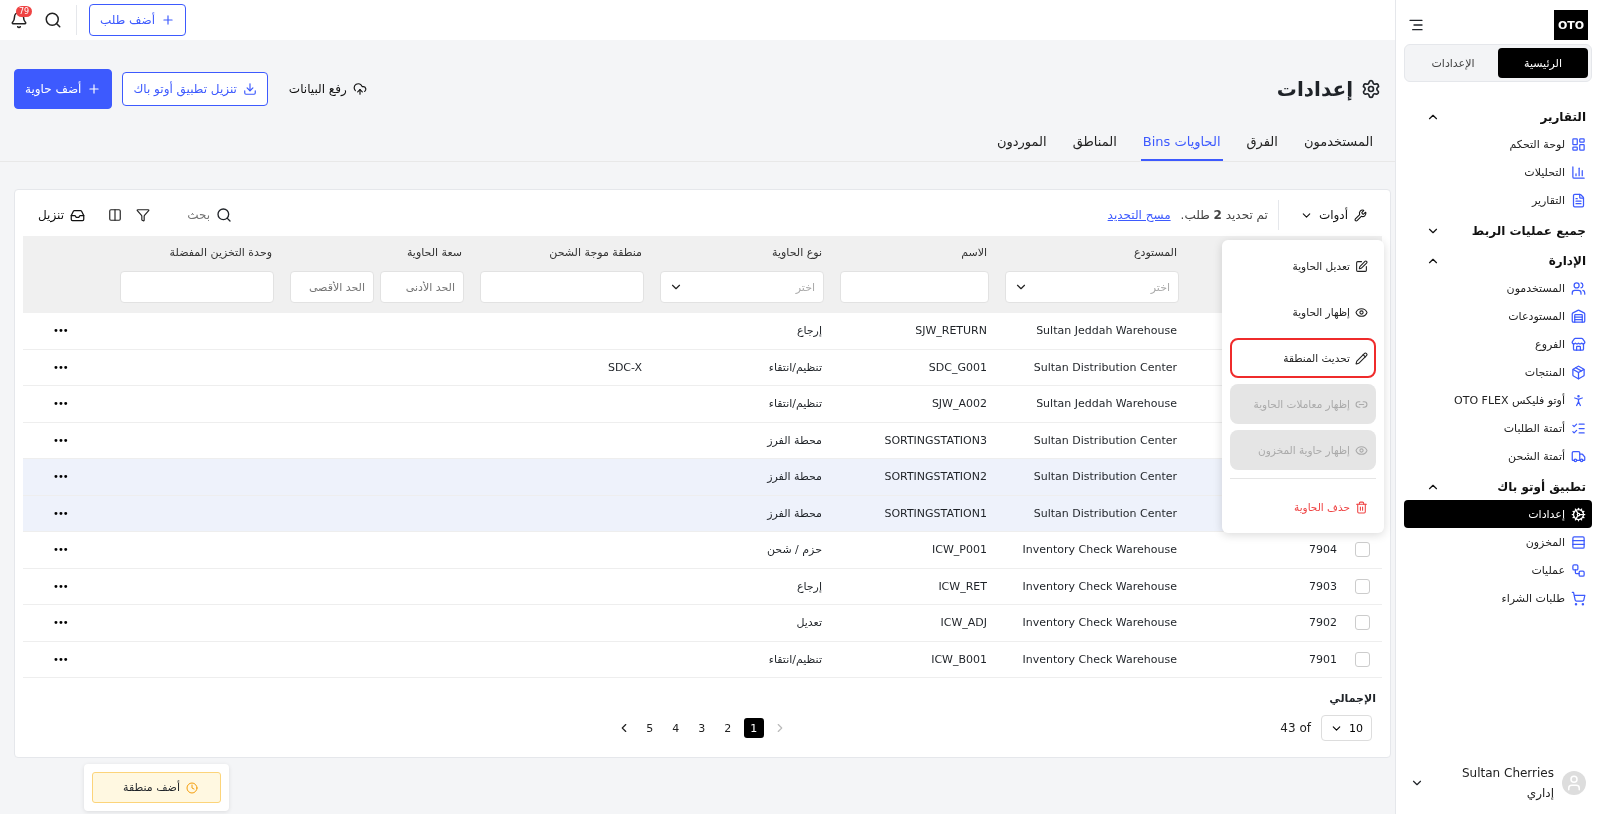 This screenshot has width=1600, height=814. I want to click on table-cell-text: 7902, so click(1323, 623).